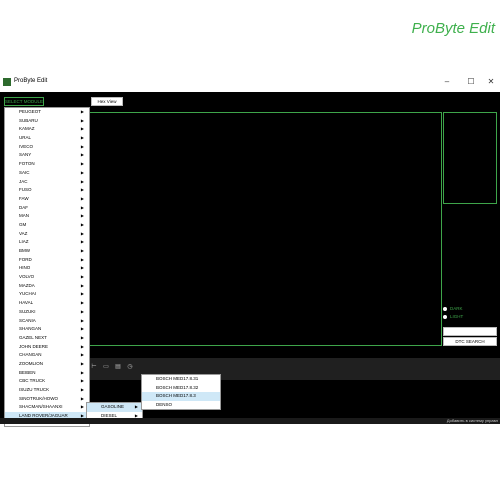 The width and height of the screenshot is (500, 500). I want to click on menu-item-label: BMW, so click(24, 250).